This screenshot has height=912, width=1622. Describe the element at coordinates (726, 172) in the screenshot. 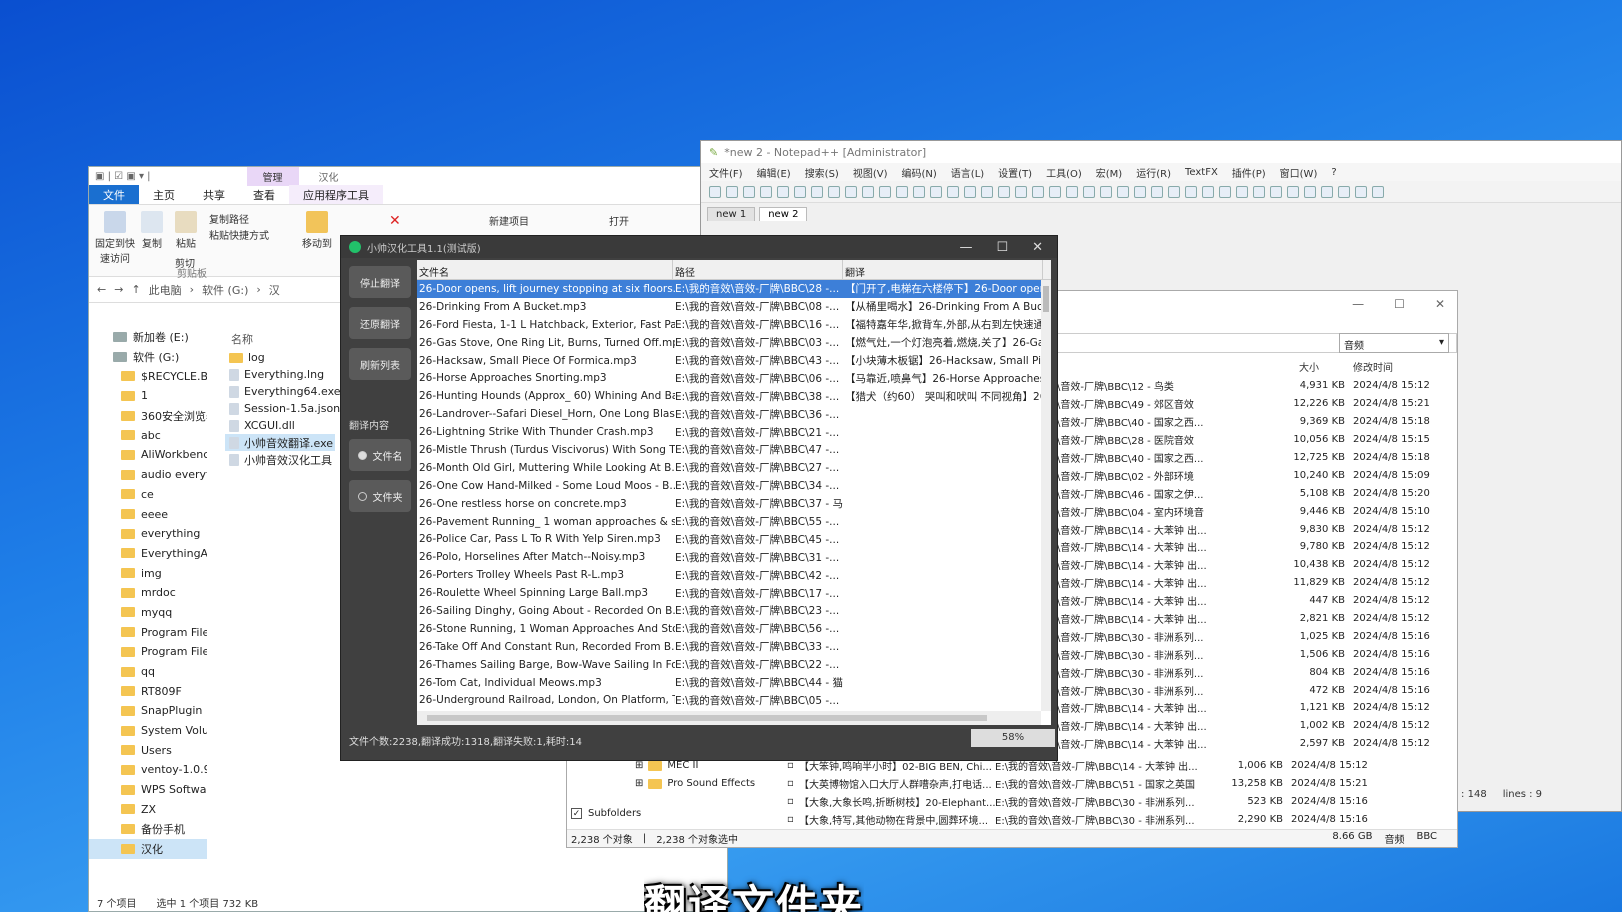

I see `npp-menu-item: 文件(F)` at that location.